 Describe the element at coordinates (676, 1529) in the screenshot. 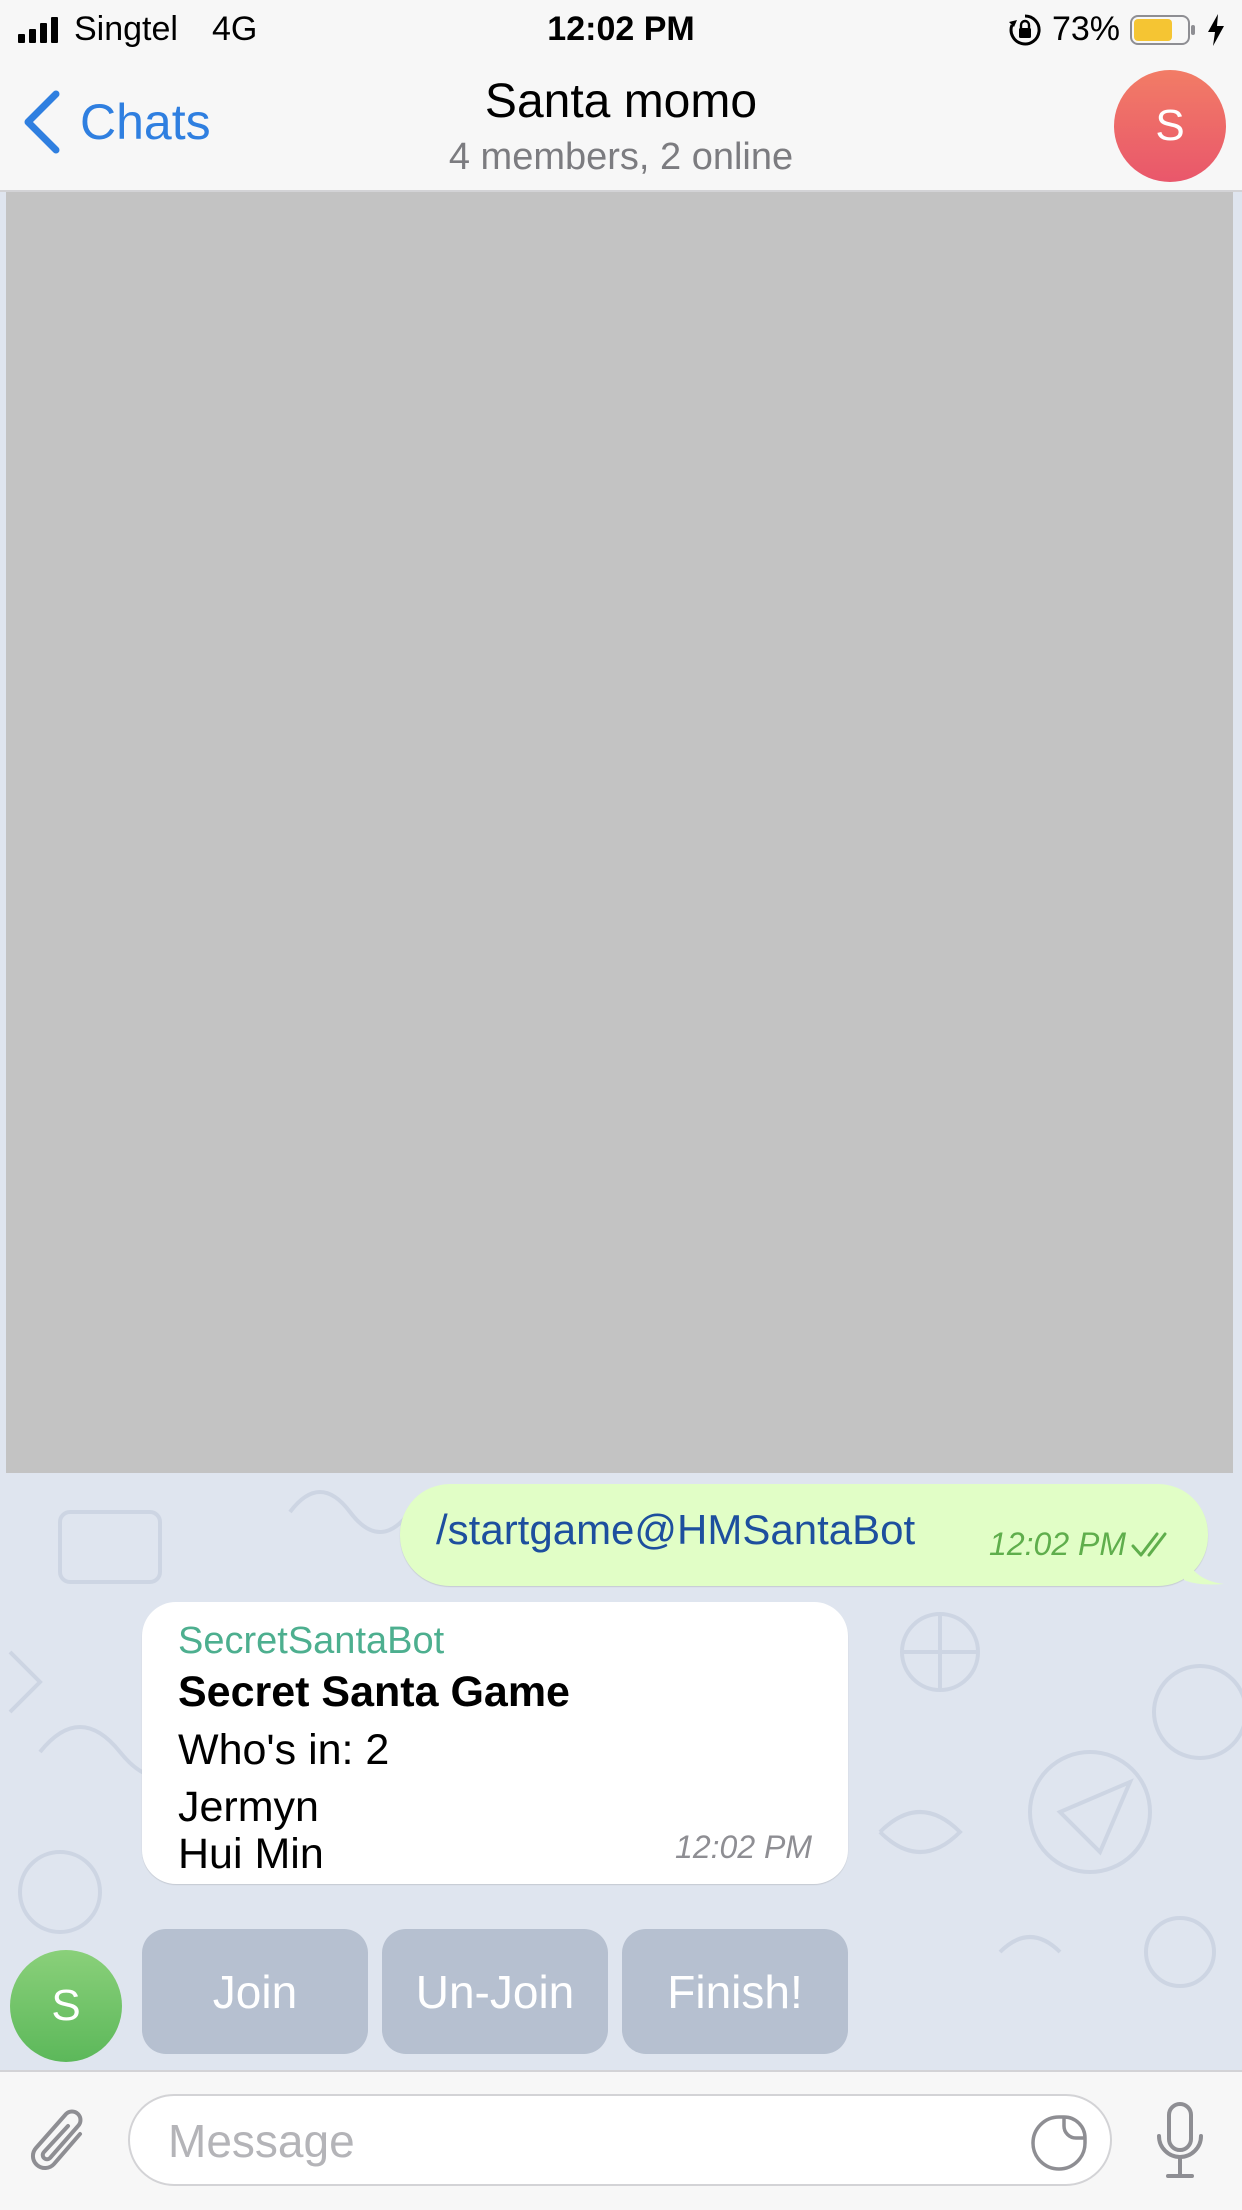

I see `outgoing-message-text: /startgame@HMSantaBot` at that location.